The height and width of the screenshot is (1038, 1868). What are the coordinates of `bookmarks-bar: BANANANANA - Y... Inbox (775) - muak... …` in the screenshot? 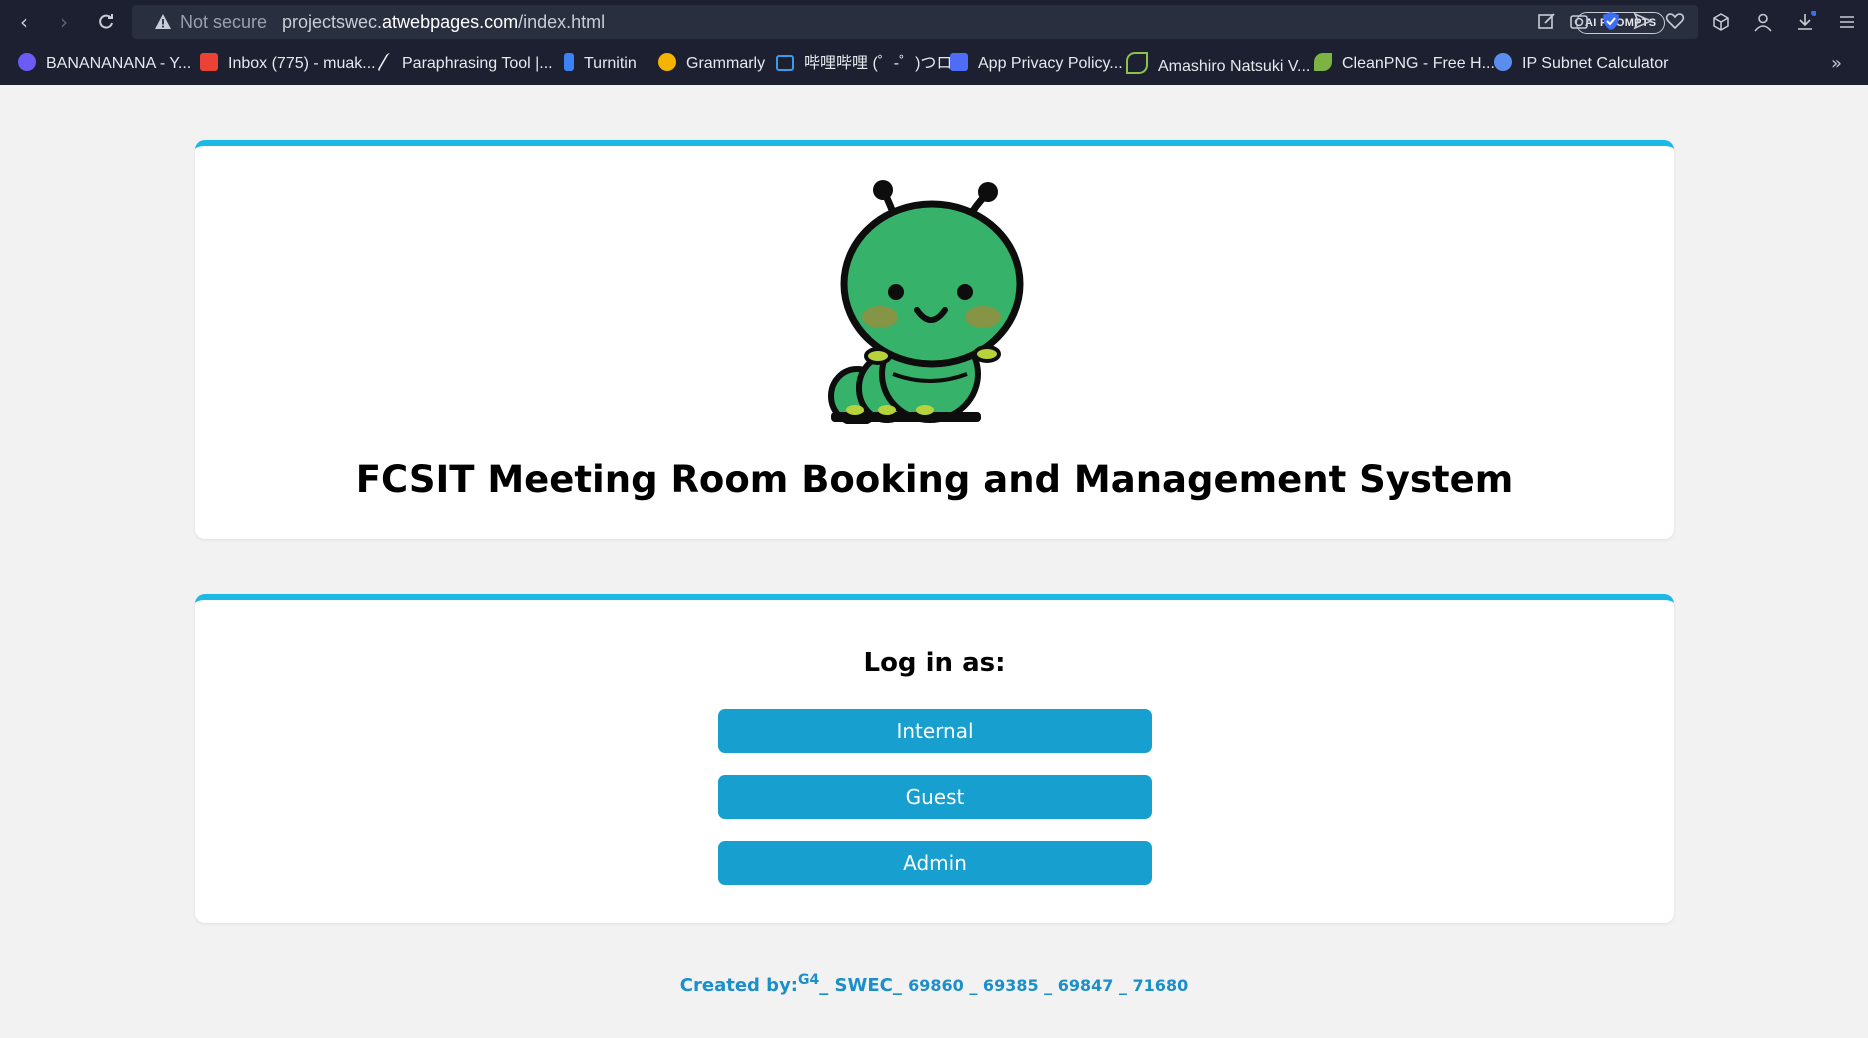 It's located at (934, 64).